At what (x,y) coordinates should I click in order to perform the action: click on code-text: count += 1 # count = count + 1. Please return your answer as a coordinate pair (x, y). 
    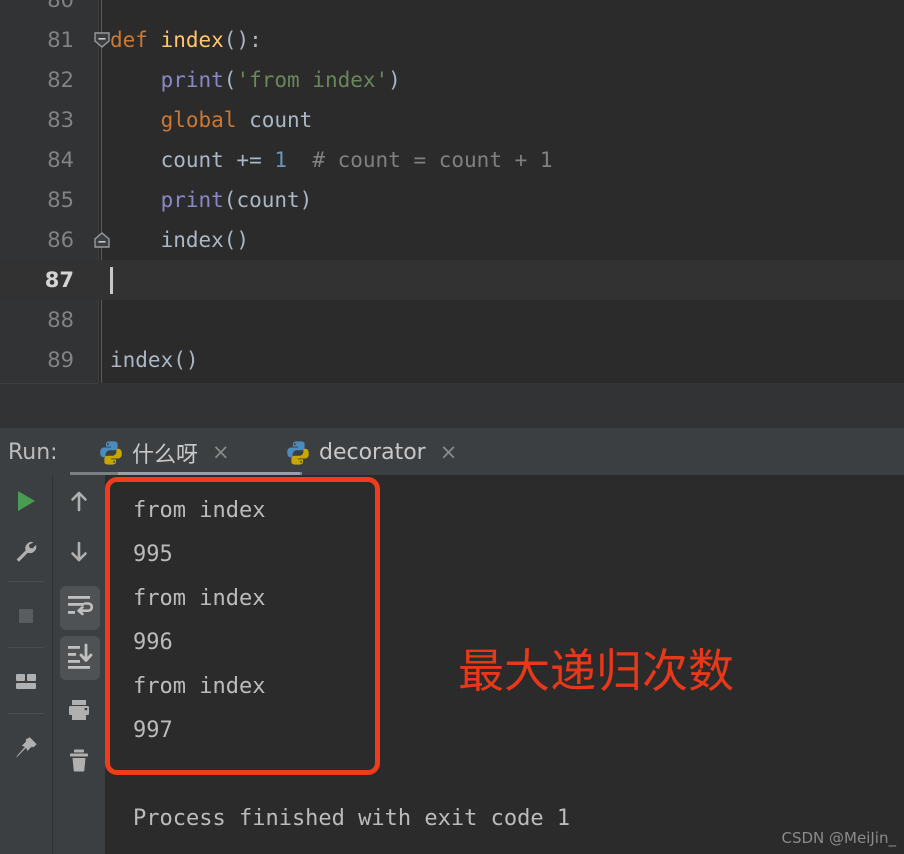
    Looking at the image, I should click on (331, 160).